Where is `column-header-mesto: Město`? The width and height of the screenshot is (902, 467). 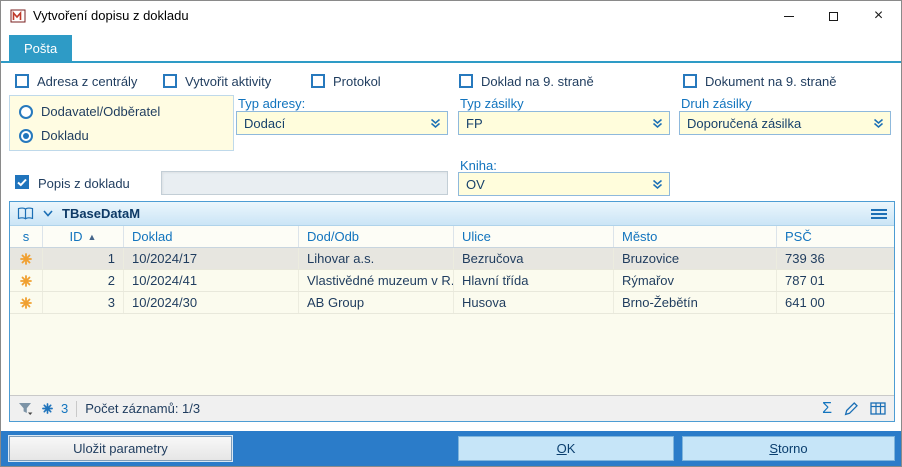 column-header-mesto: Město is located at coordinates (695, 236).